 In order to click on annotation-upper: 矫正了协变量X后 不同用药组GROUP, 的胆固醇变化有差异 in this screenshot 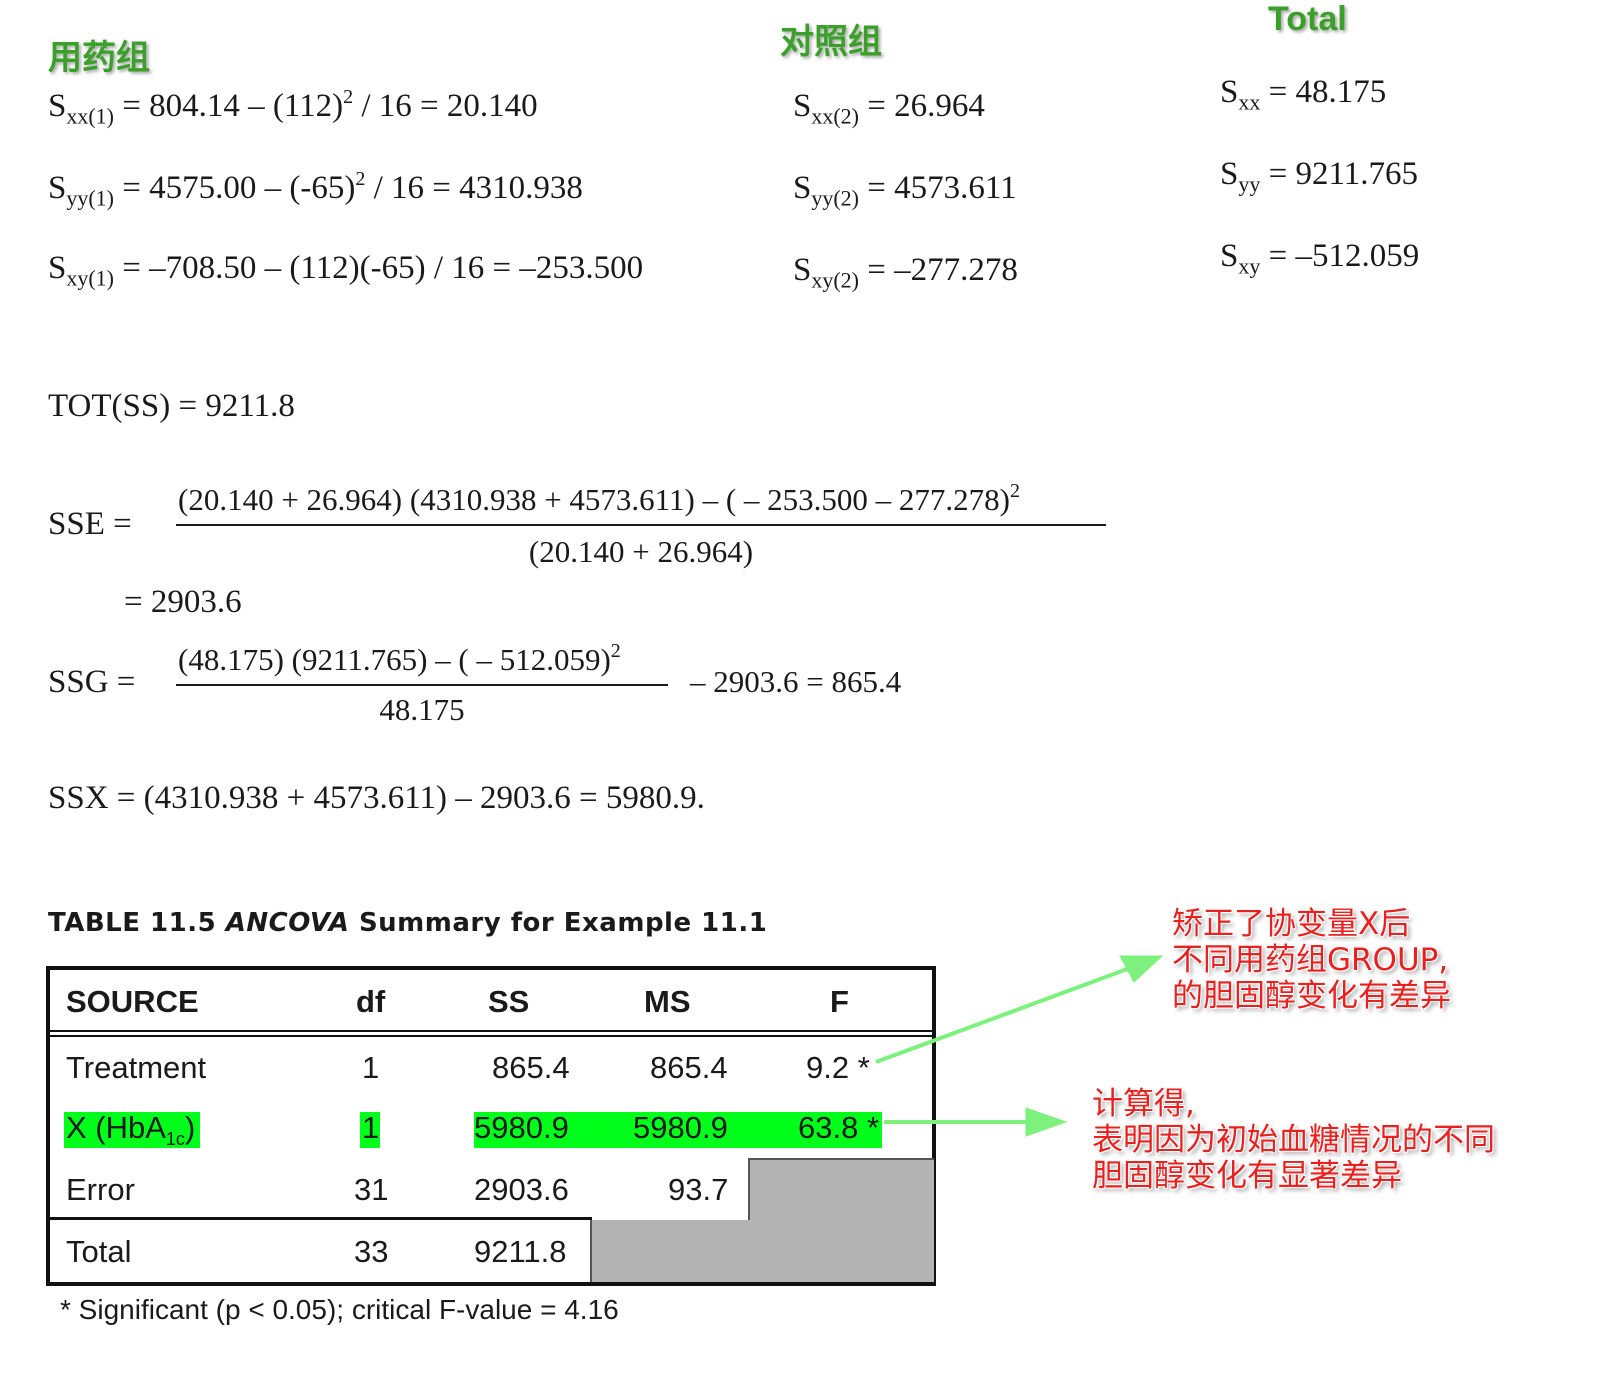, I will do `click(1311, 960)`.